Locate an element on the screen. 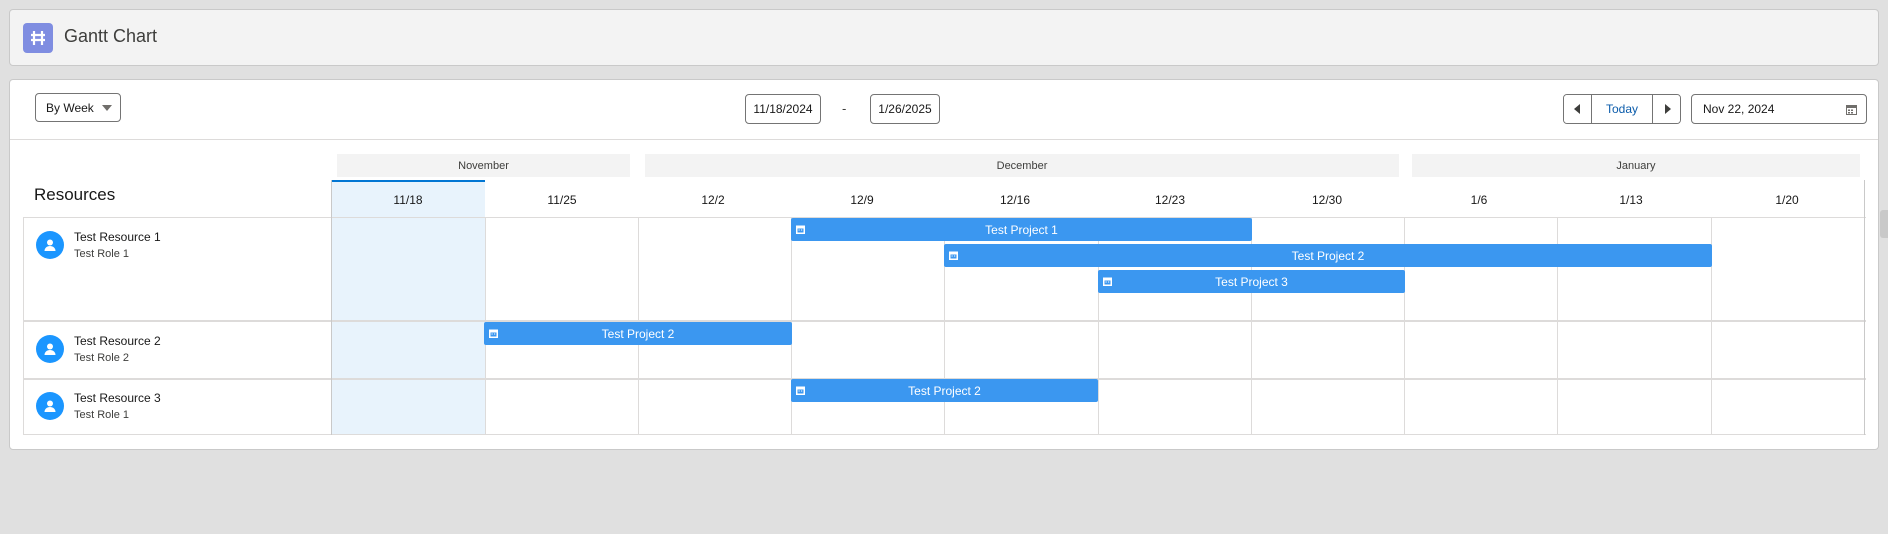 The image size is (1888, 534). resource-name: Test Resource 3 is located at coordinates (117, 398).